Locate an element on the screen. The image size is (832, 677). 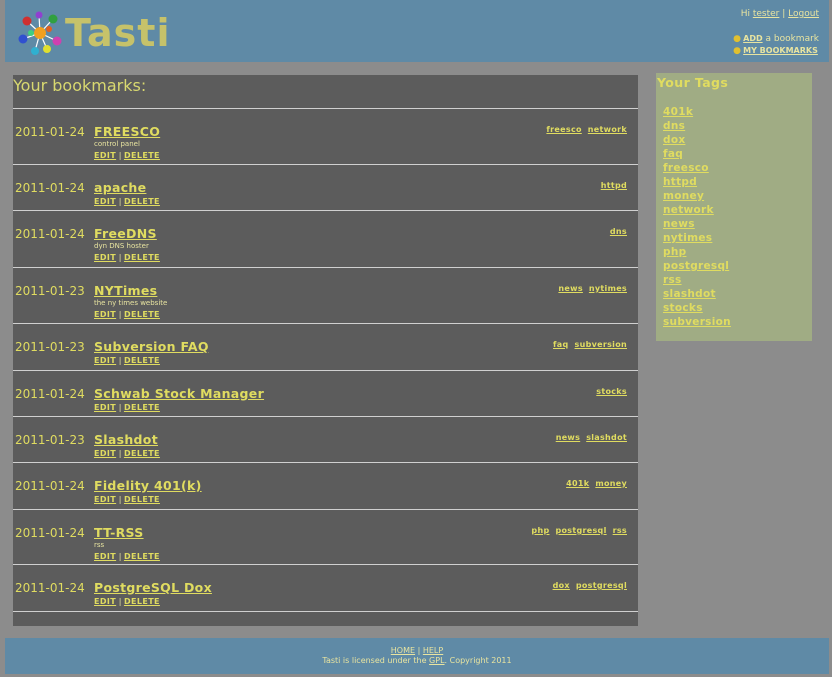
bookmark-title-link: Subversion FAQ is located at coordinates (151, 346).